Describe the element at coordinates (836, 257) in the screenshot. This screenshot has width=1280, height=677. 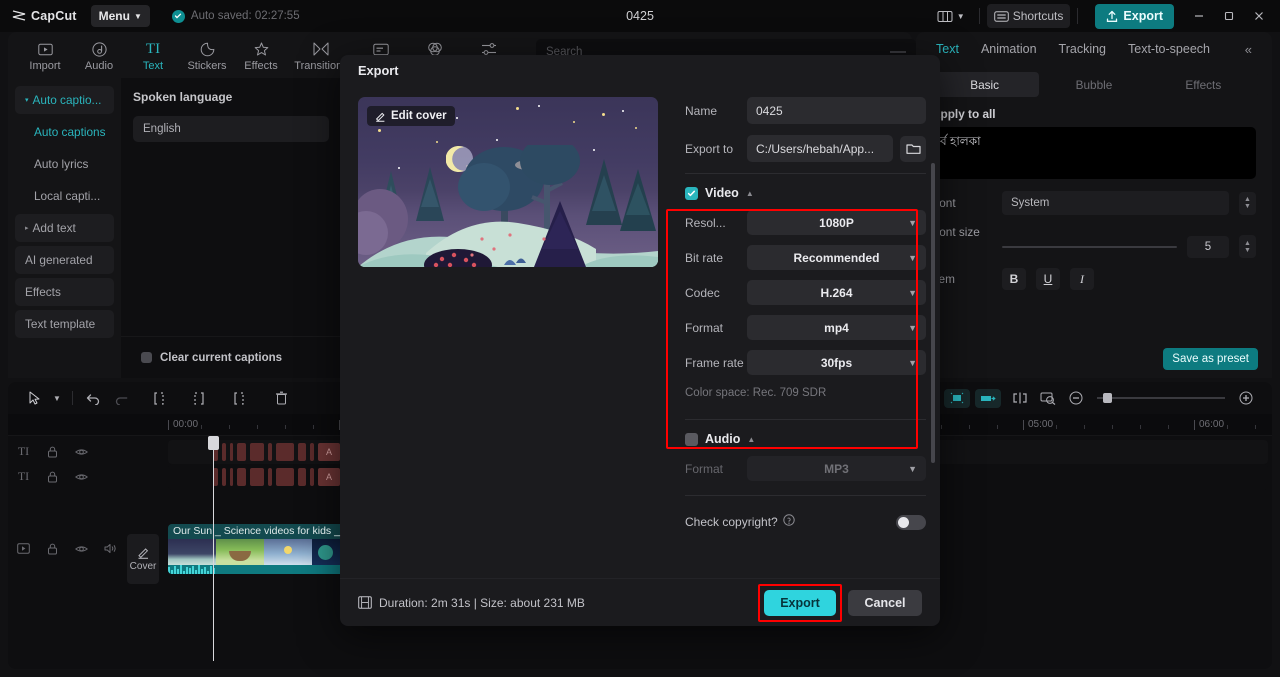
I see `bitrate-select: Recommended ▼` at that location.